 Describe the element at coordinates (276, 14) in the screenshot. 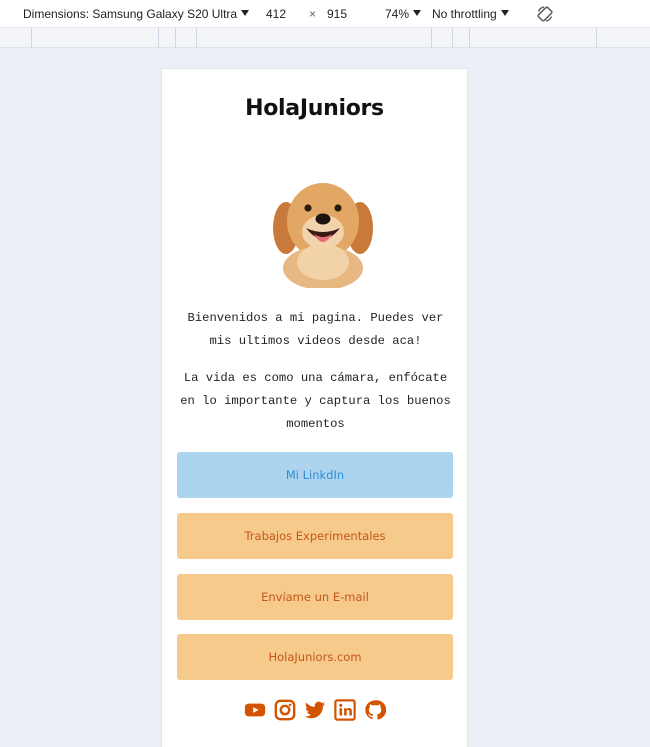

I see `viewport-width-input: 412` at that location.